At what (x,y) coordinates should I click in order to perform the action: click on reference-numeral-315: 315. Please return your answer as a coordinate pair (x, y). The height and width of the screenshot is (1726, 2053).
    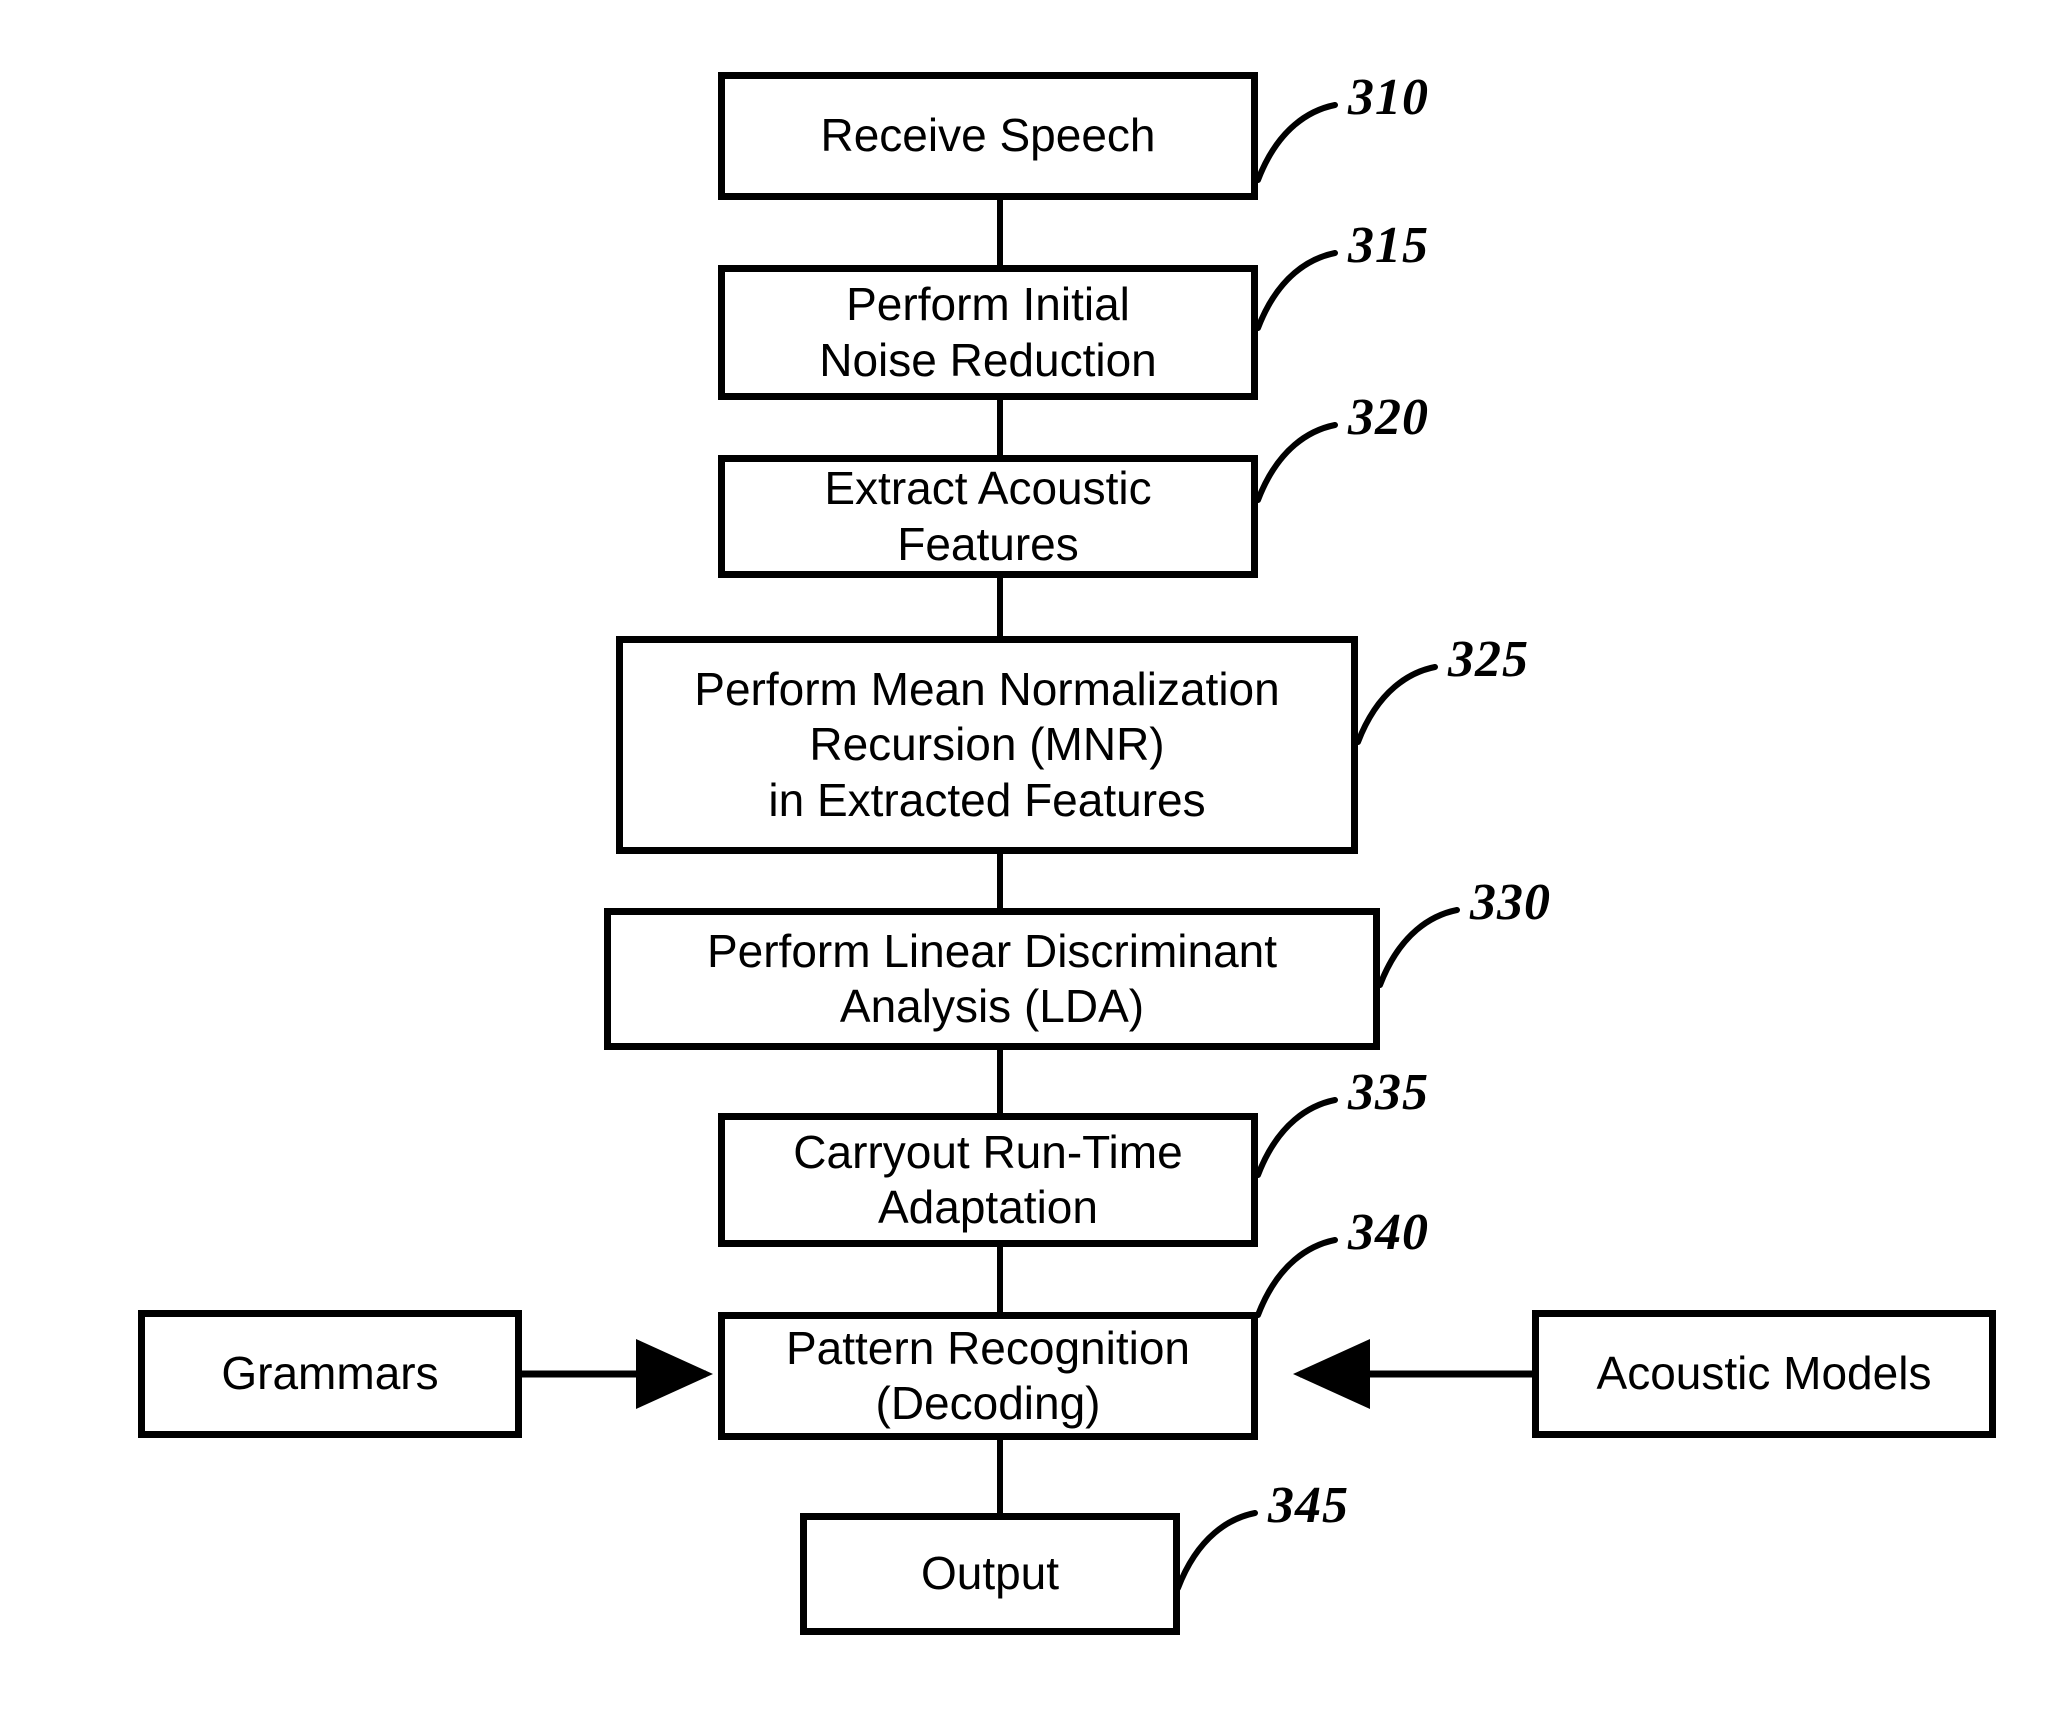
    Looking at the image, I should click on (1388, 245).